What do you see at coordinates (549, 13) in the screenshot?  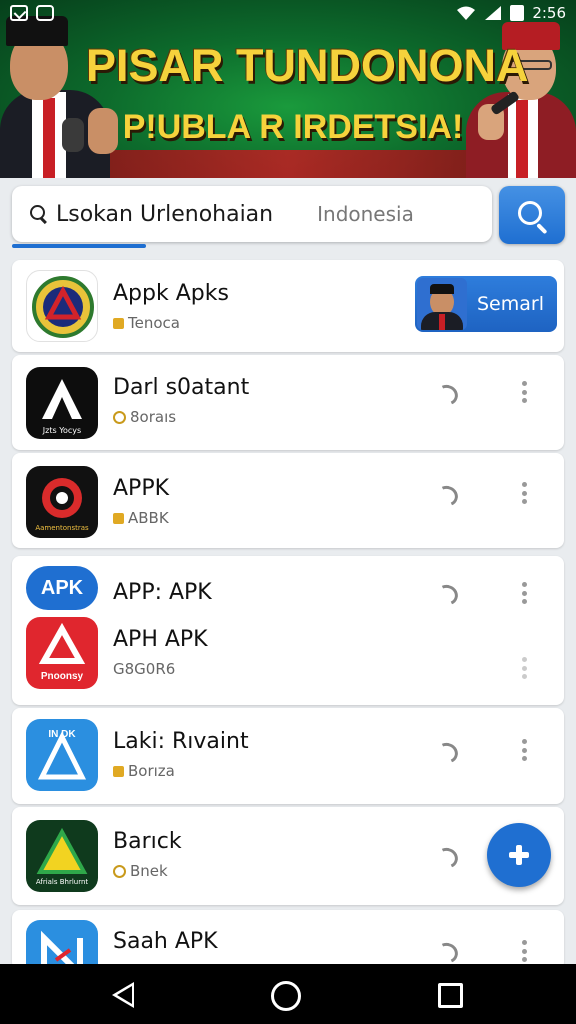 I see `status-time: 2:56` at bounding box center [549, 13].